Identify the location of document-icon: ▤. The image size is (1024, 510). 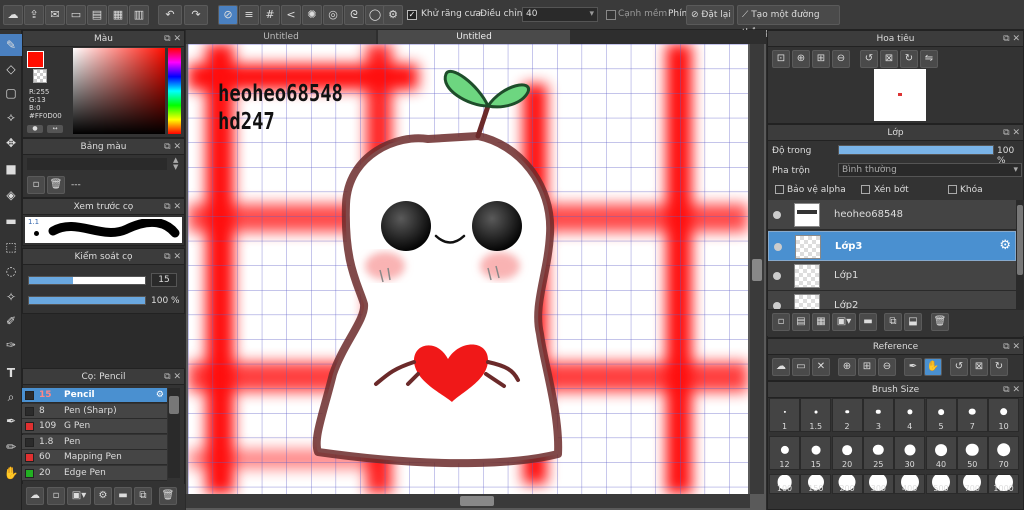
(97, 15).